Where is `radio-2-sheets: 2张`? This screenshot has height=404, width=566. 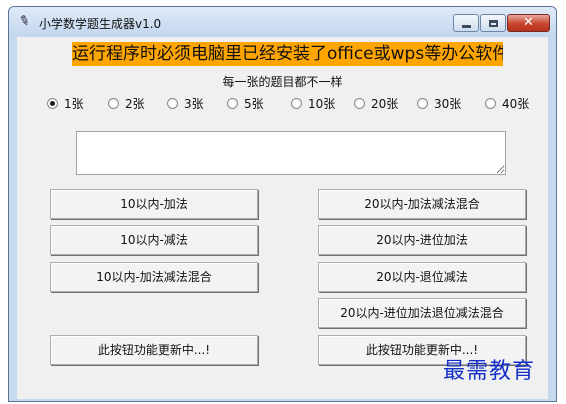
radio-2-sheets: 2张 is located at coordinates (126, 103).